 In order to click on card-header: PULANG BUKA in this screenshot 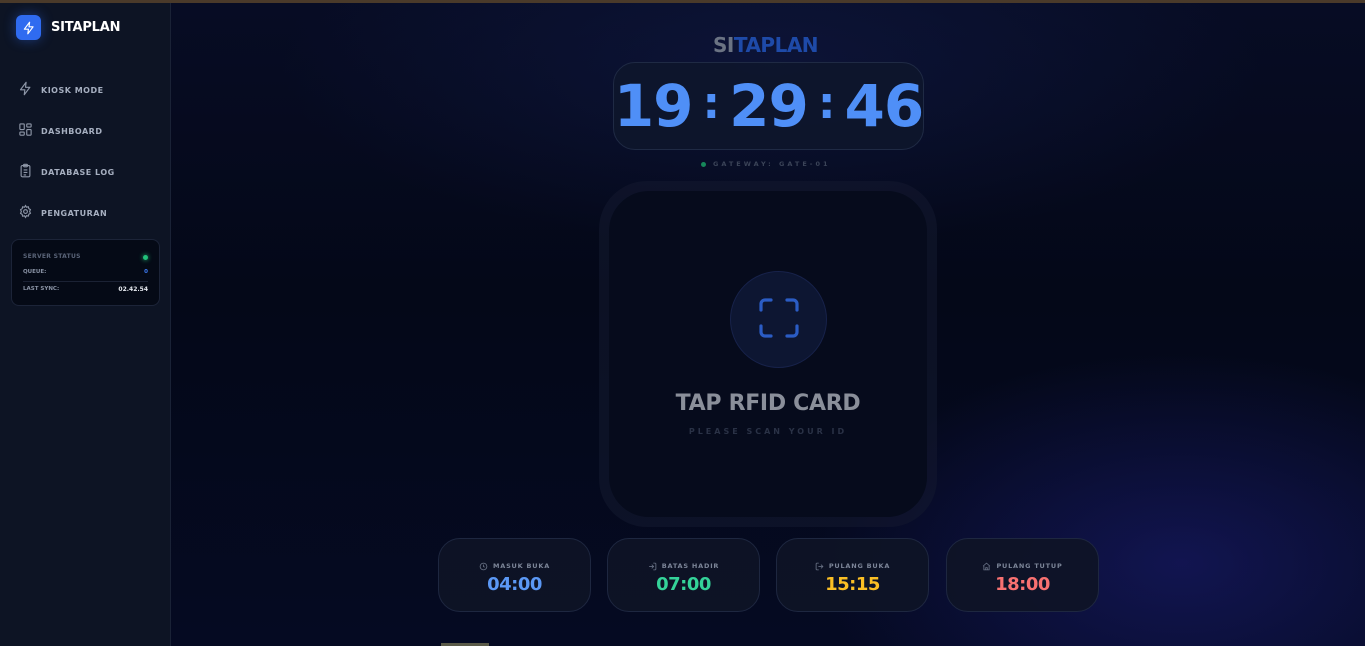, I will do `click(852, 565)`.